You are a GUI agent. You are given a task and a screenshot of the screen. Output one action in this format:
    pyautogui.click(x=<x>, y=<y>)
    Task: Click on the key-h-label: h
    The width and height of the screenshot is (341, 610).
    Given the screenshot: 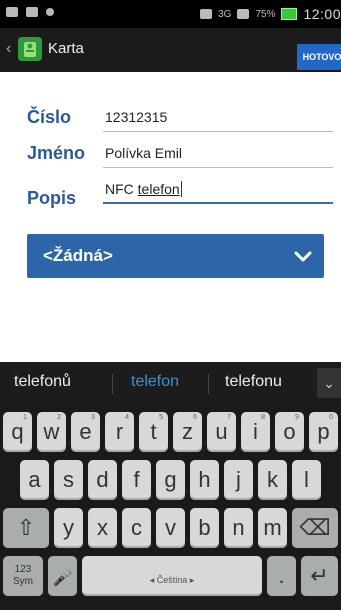 What is the action you would take?
    pyautogui.click(x=204, y=479)
    